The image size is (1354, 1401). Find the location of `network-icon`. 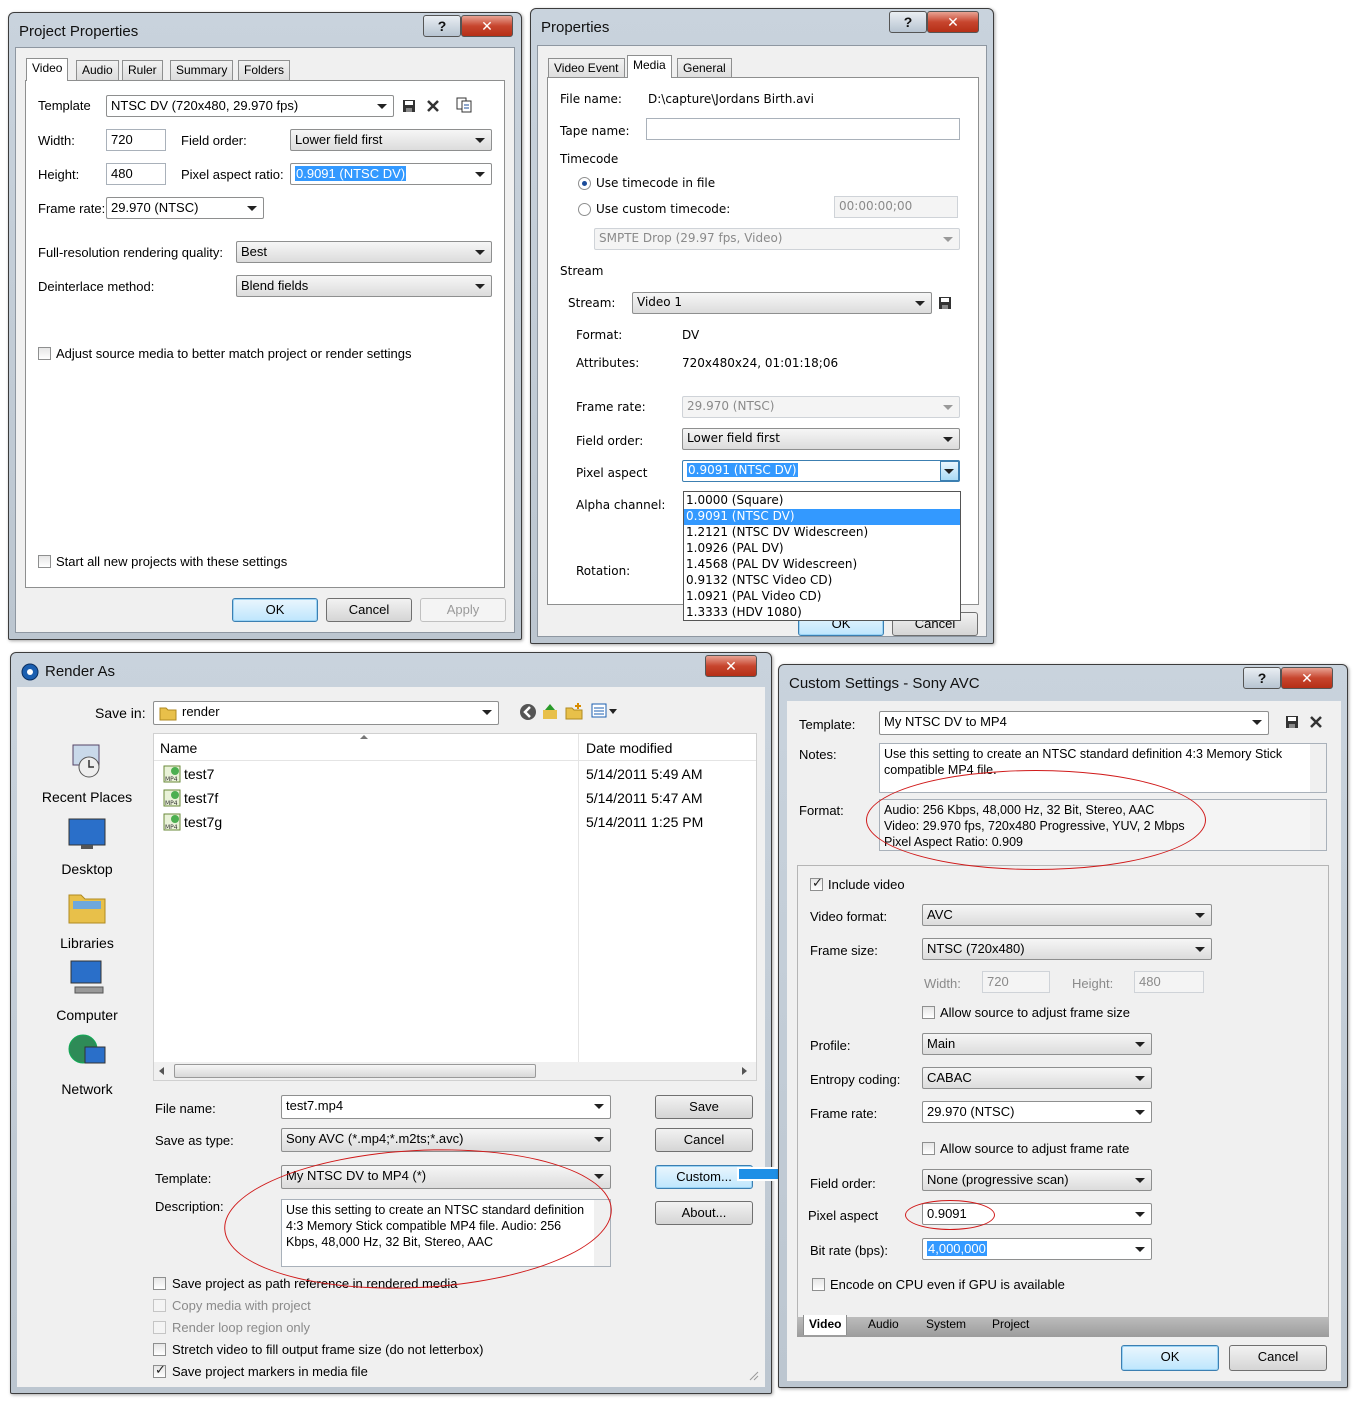

network-icon is located at coordinates (87, 1051).